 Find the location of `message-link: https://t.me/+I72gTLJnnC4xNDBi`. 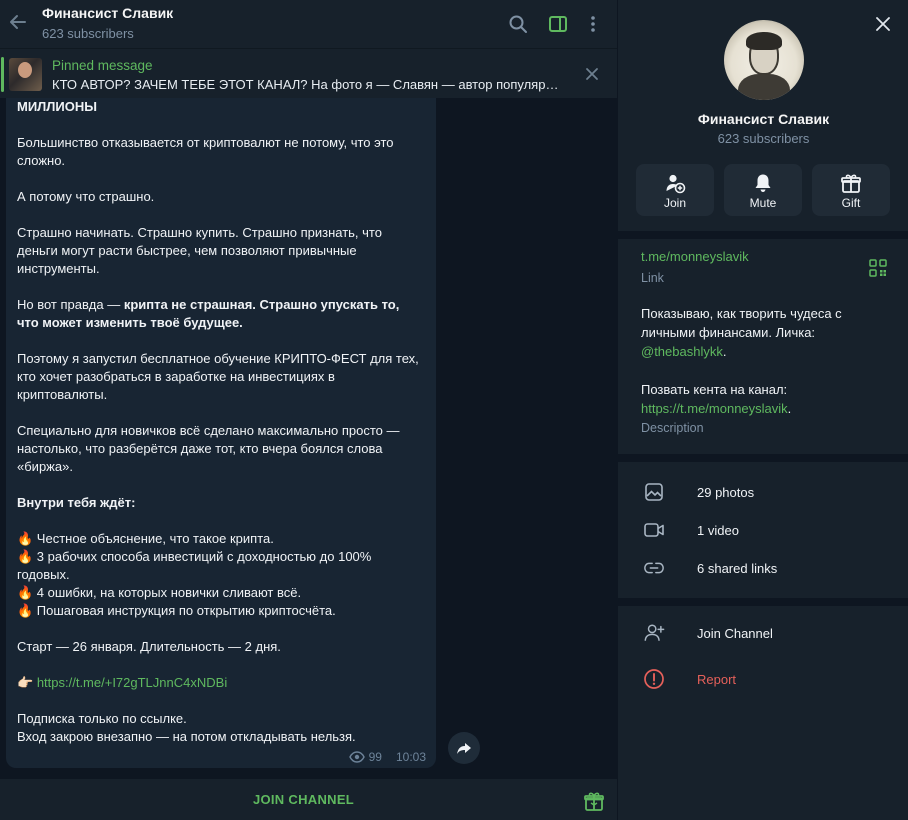

message-link: https://t.me/+I72gTLJnnC4xNDBi is located at coordinates (132, 682).